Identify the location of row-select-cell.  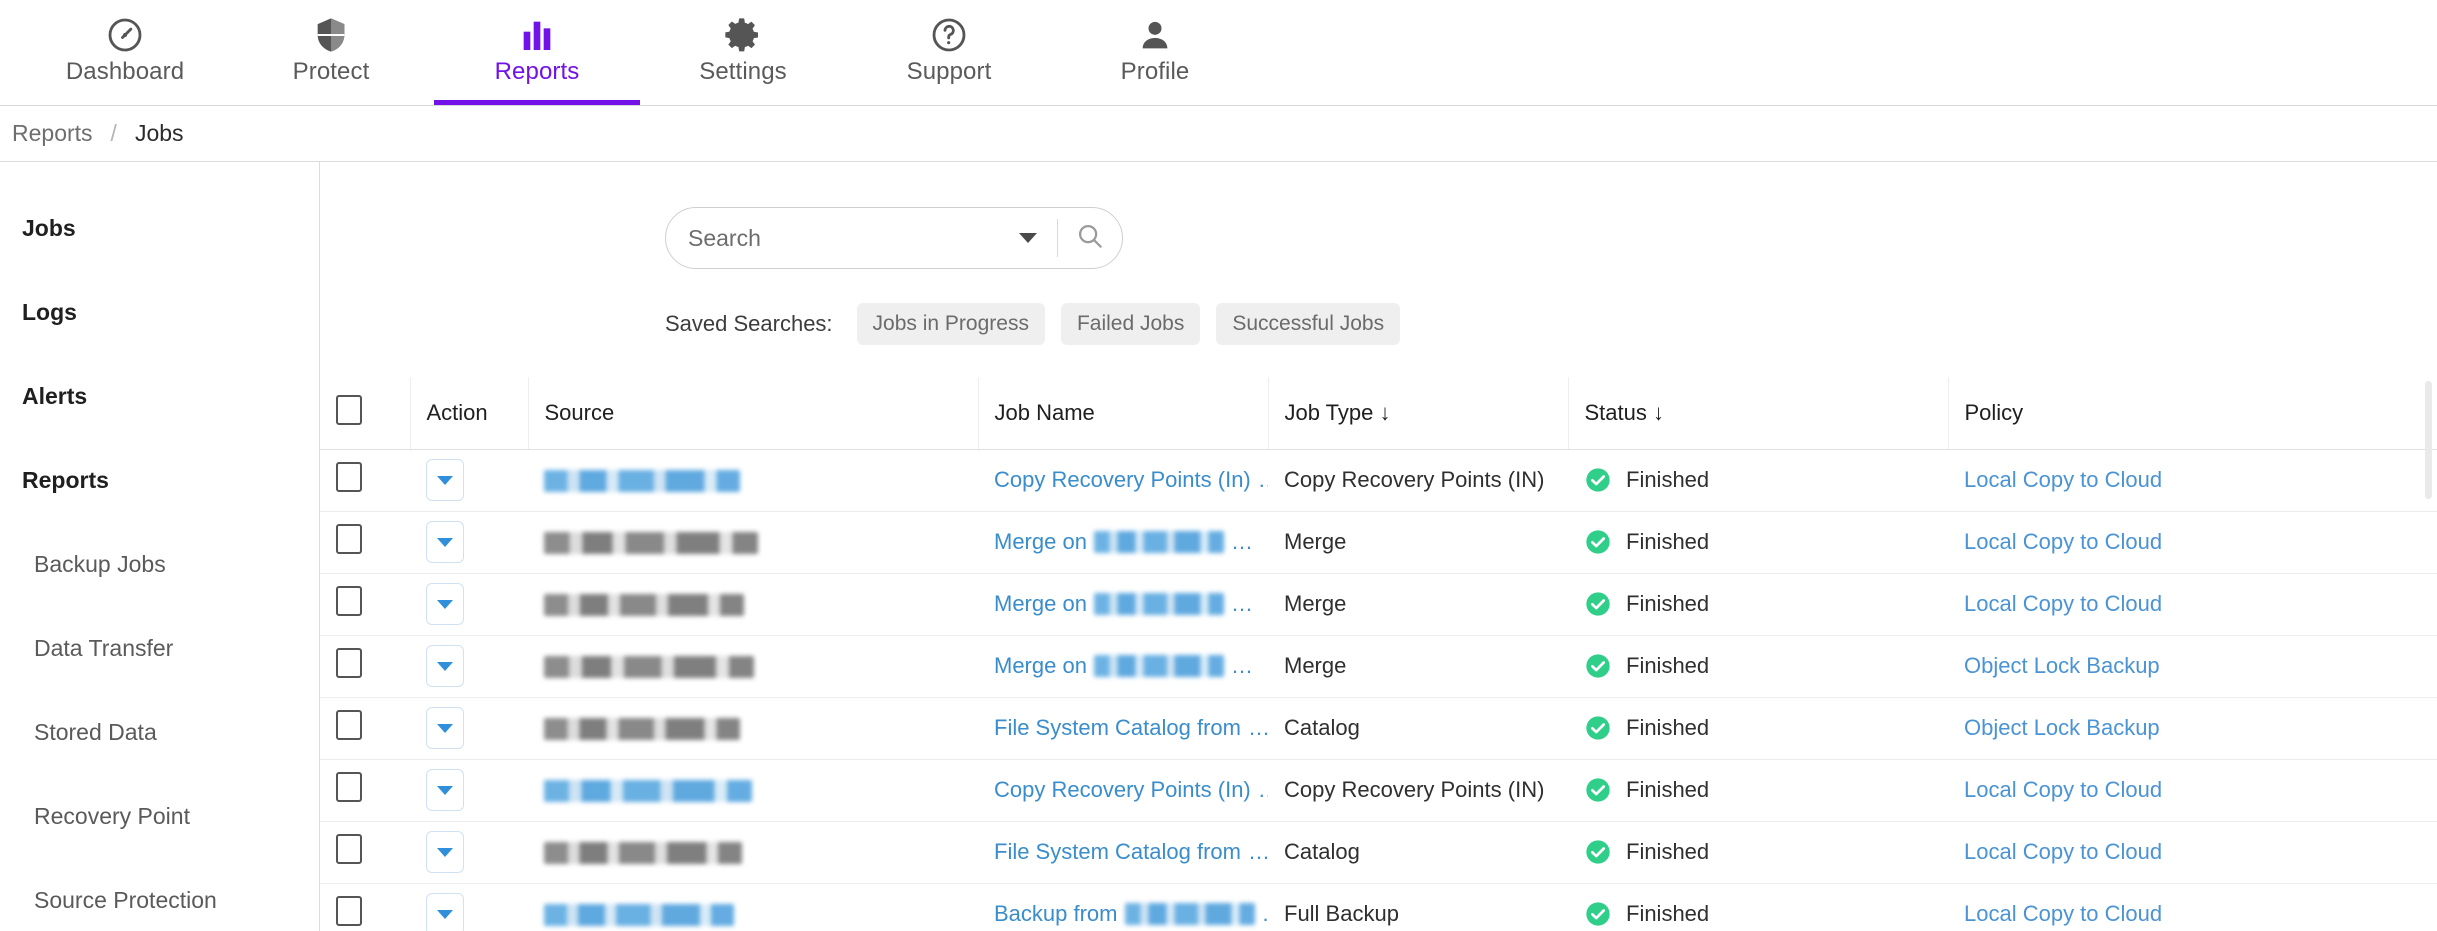
(365, 480).